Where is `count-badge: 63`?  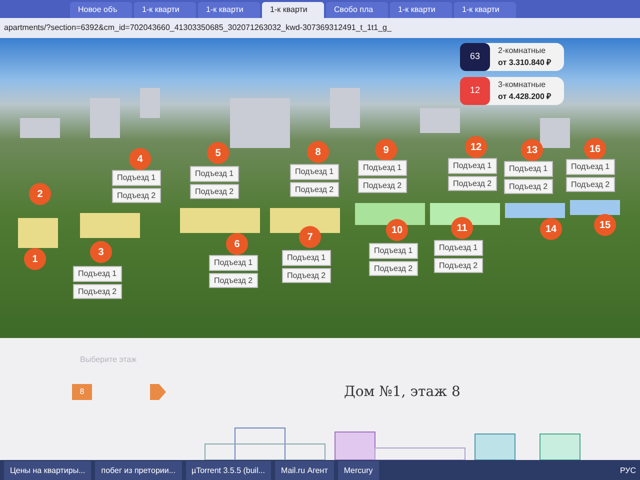 count-badge: 63 is located at coordinates (475, 57).